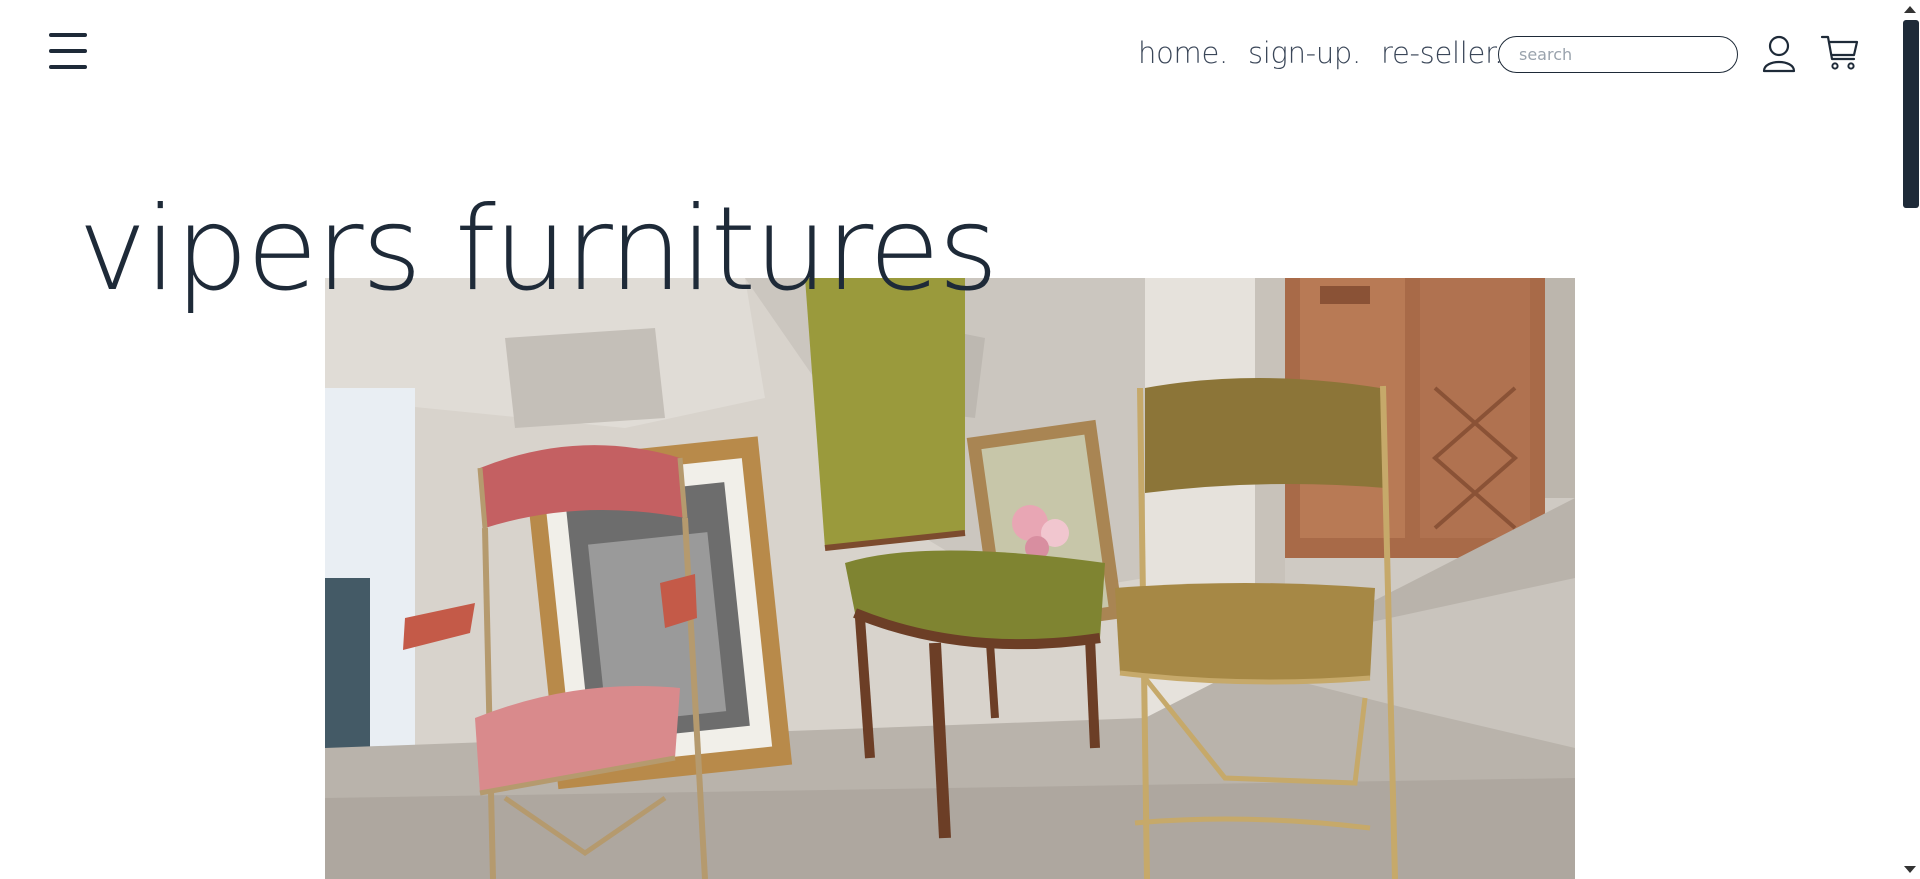 This screenshot has width=1920, height=879. I want to click on page-scrollbar, so click(1910, 439).